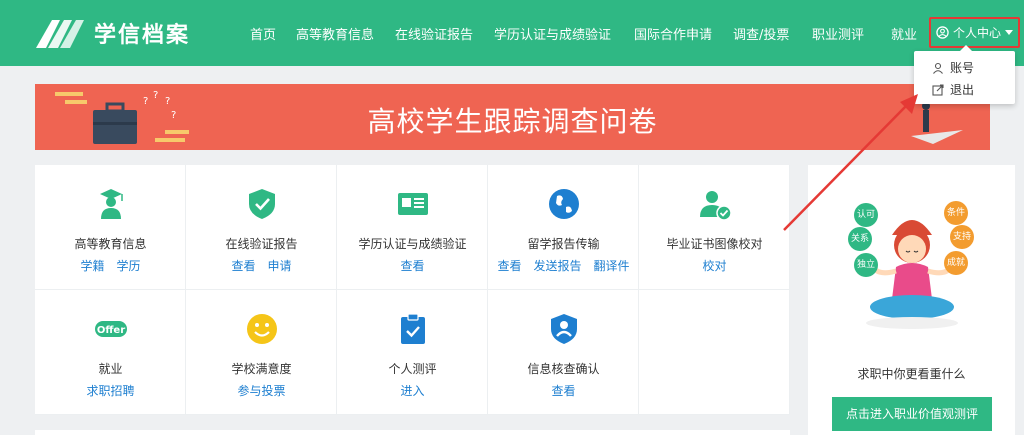  I want to click on link-translation: 翻译件, so click(612, 266).